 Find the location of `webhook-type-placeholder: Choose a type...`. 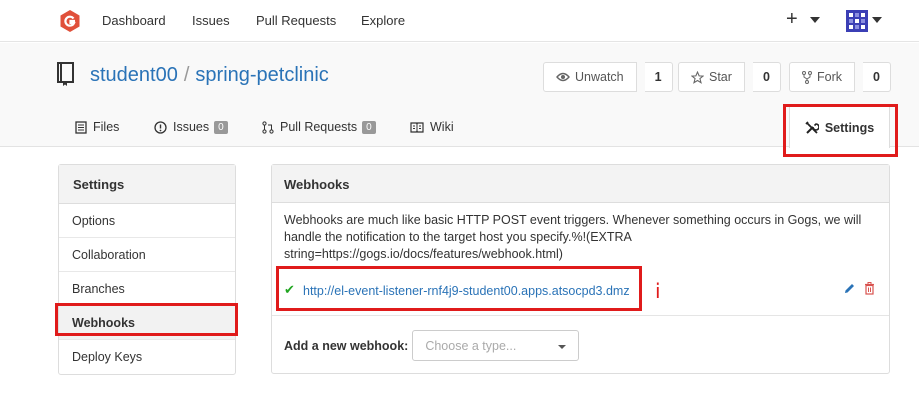

webhook-type-placeholder: Choose a type... is located at coordinates (471, 346).